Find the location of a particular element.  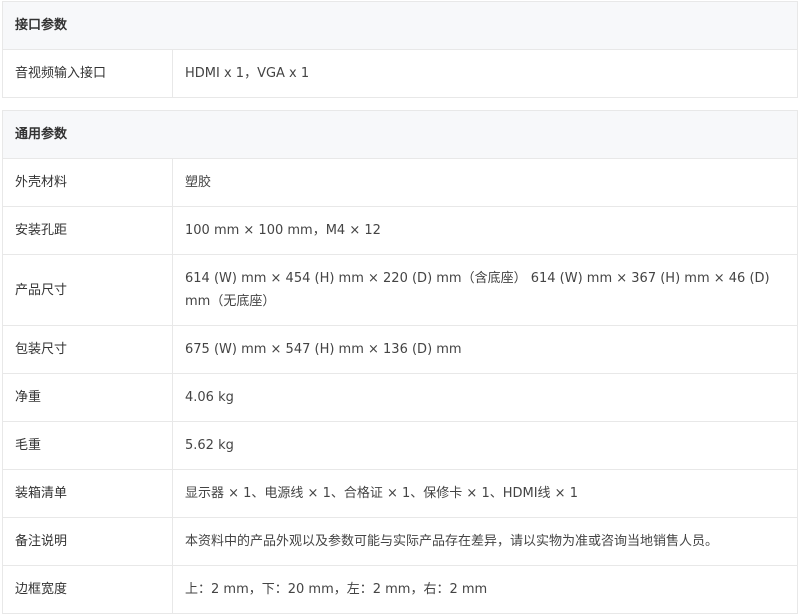

row-value: 675 (W) mm × 547 (H) mm × 136 (D) mm is located at coordinates (485, 349).